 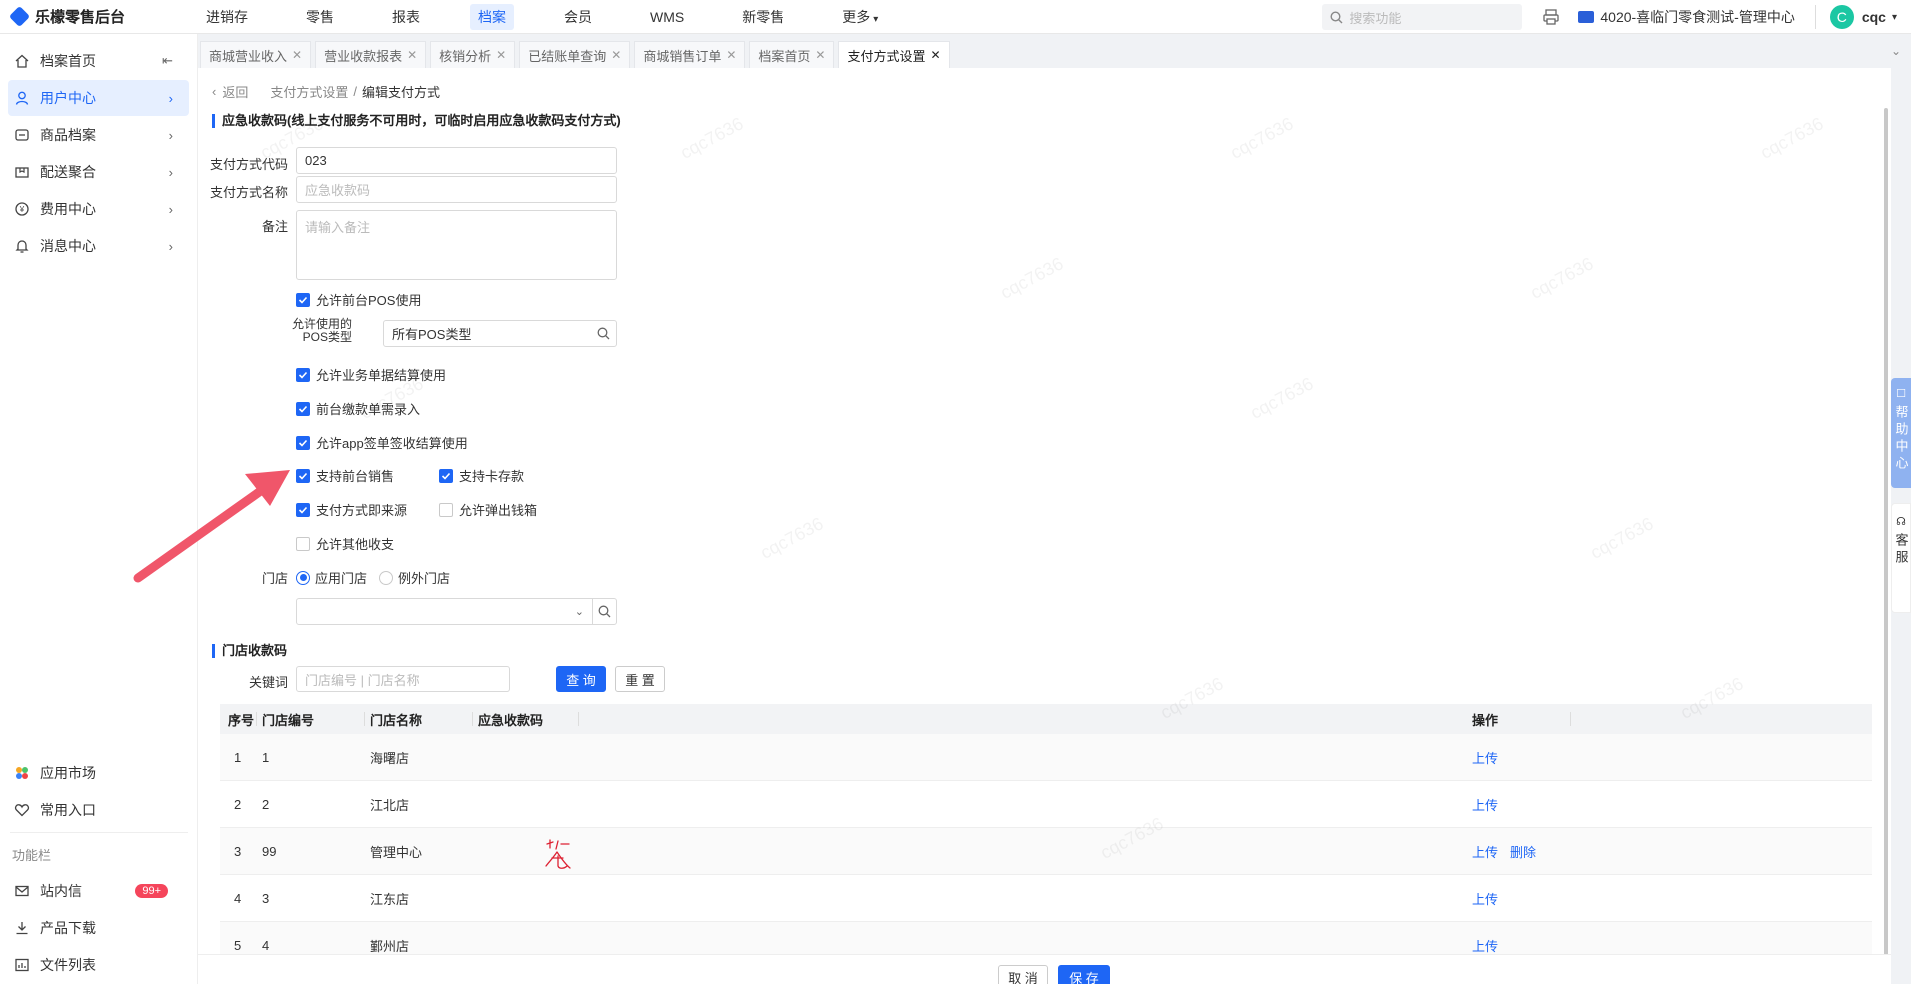 I want to click on search-input: 搜索功能, so click(x=1422, y=17).